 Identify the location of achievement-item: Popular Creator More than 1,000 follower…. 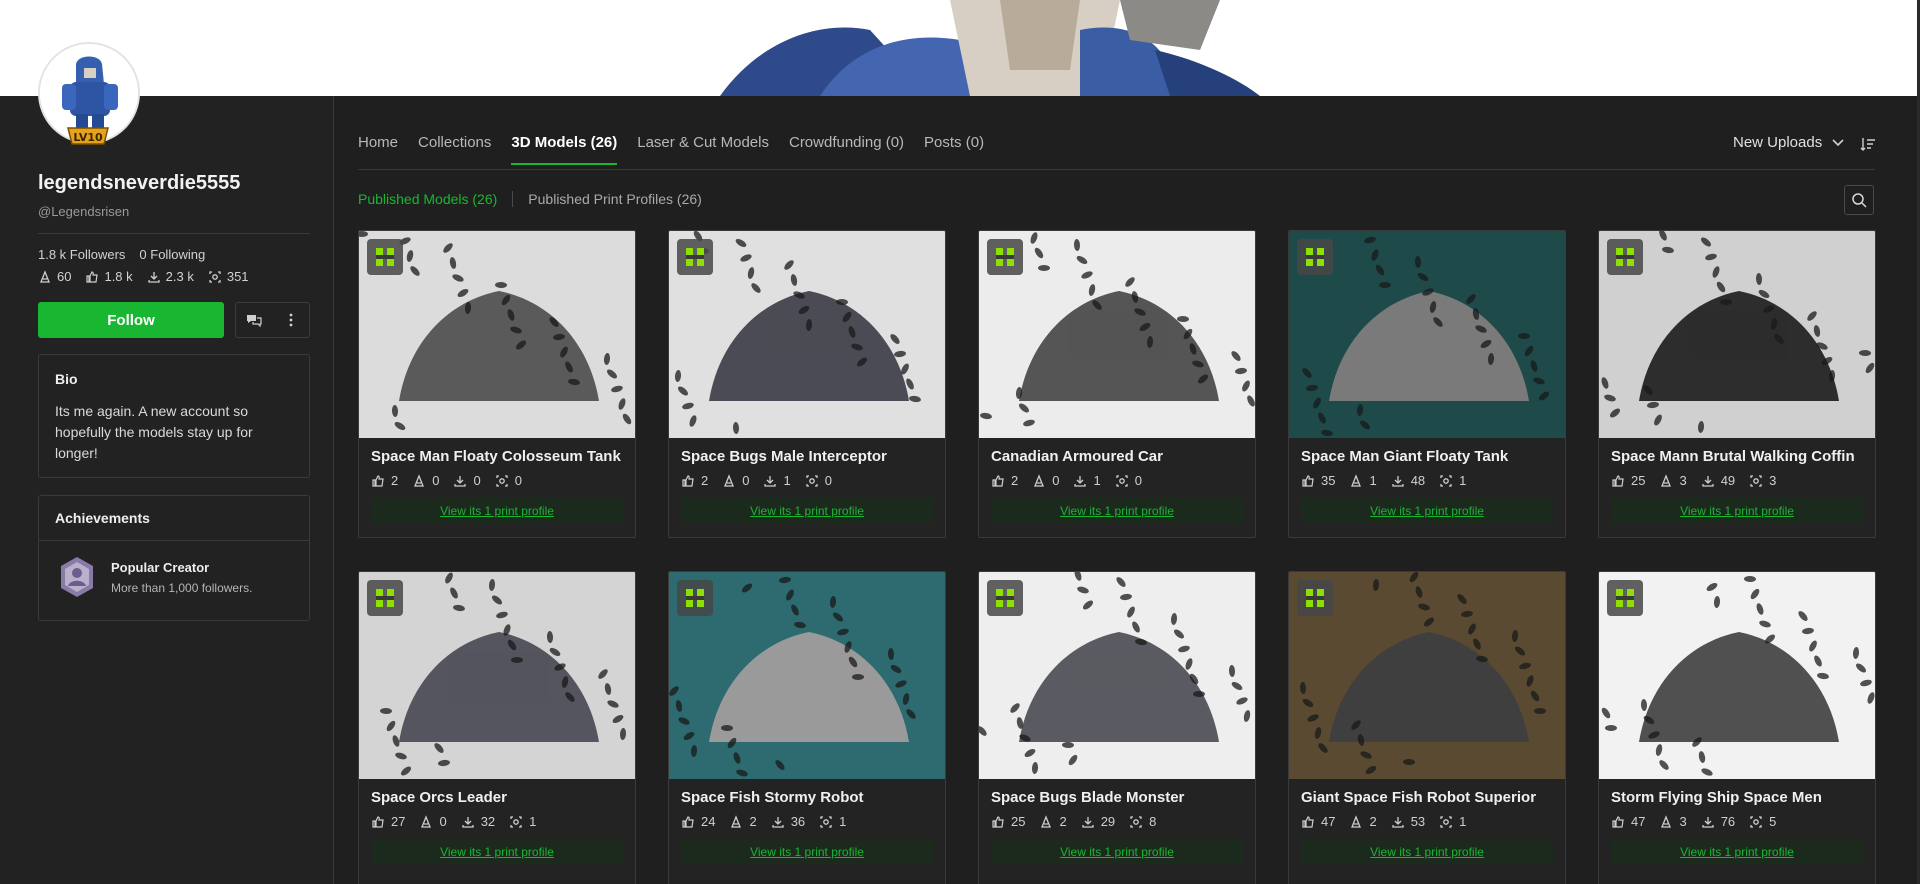
(174, 577).